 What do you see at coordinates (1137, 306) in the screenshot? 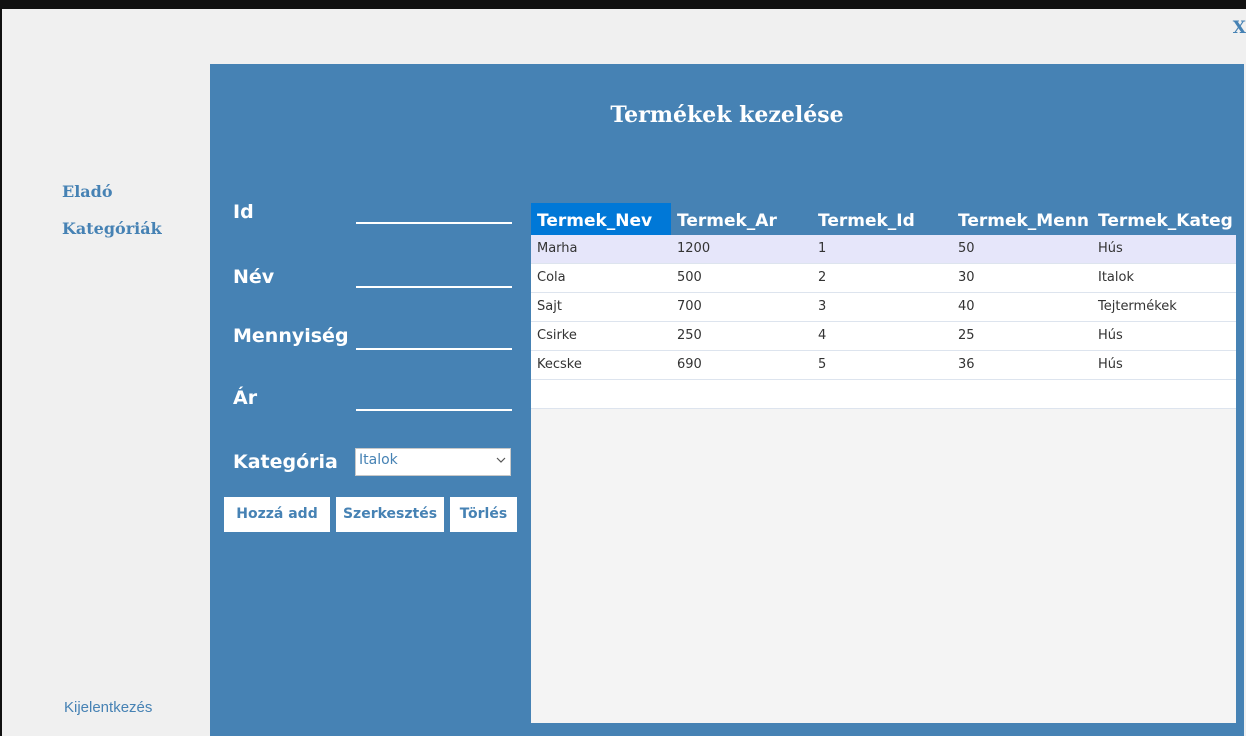
I see `table-cell: Tejtermékek` at bounding box center [1137, 306].